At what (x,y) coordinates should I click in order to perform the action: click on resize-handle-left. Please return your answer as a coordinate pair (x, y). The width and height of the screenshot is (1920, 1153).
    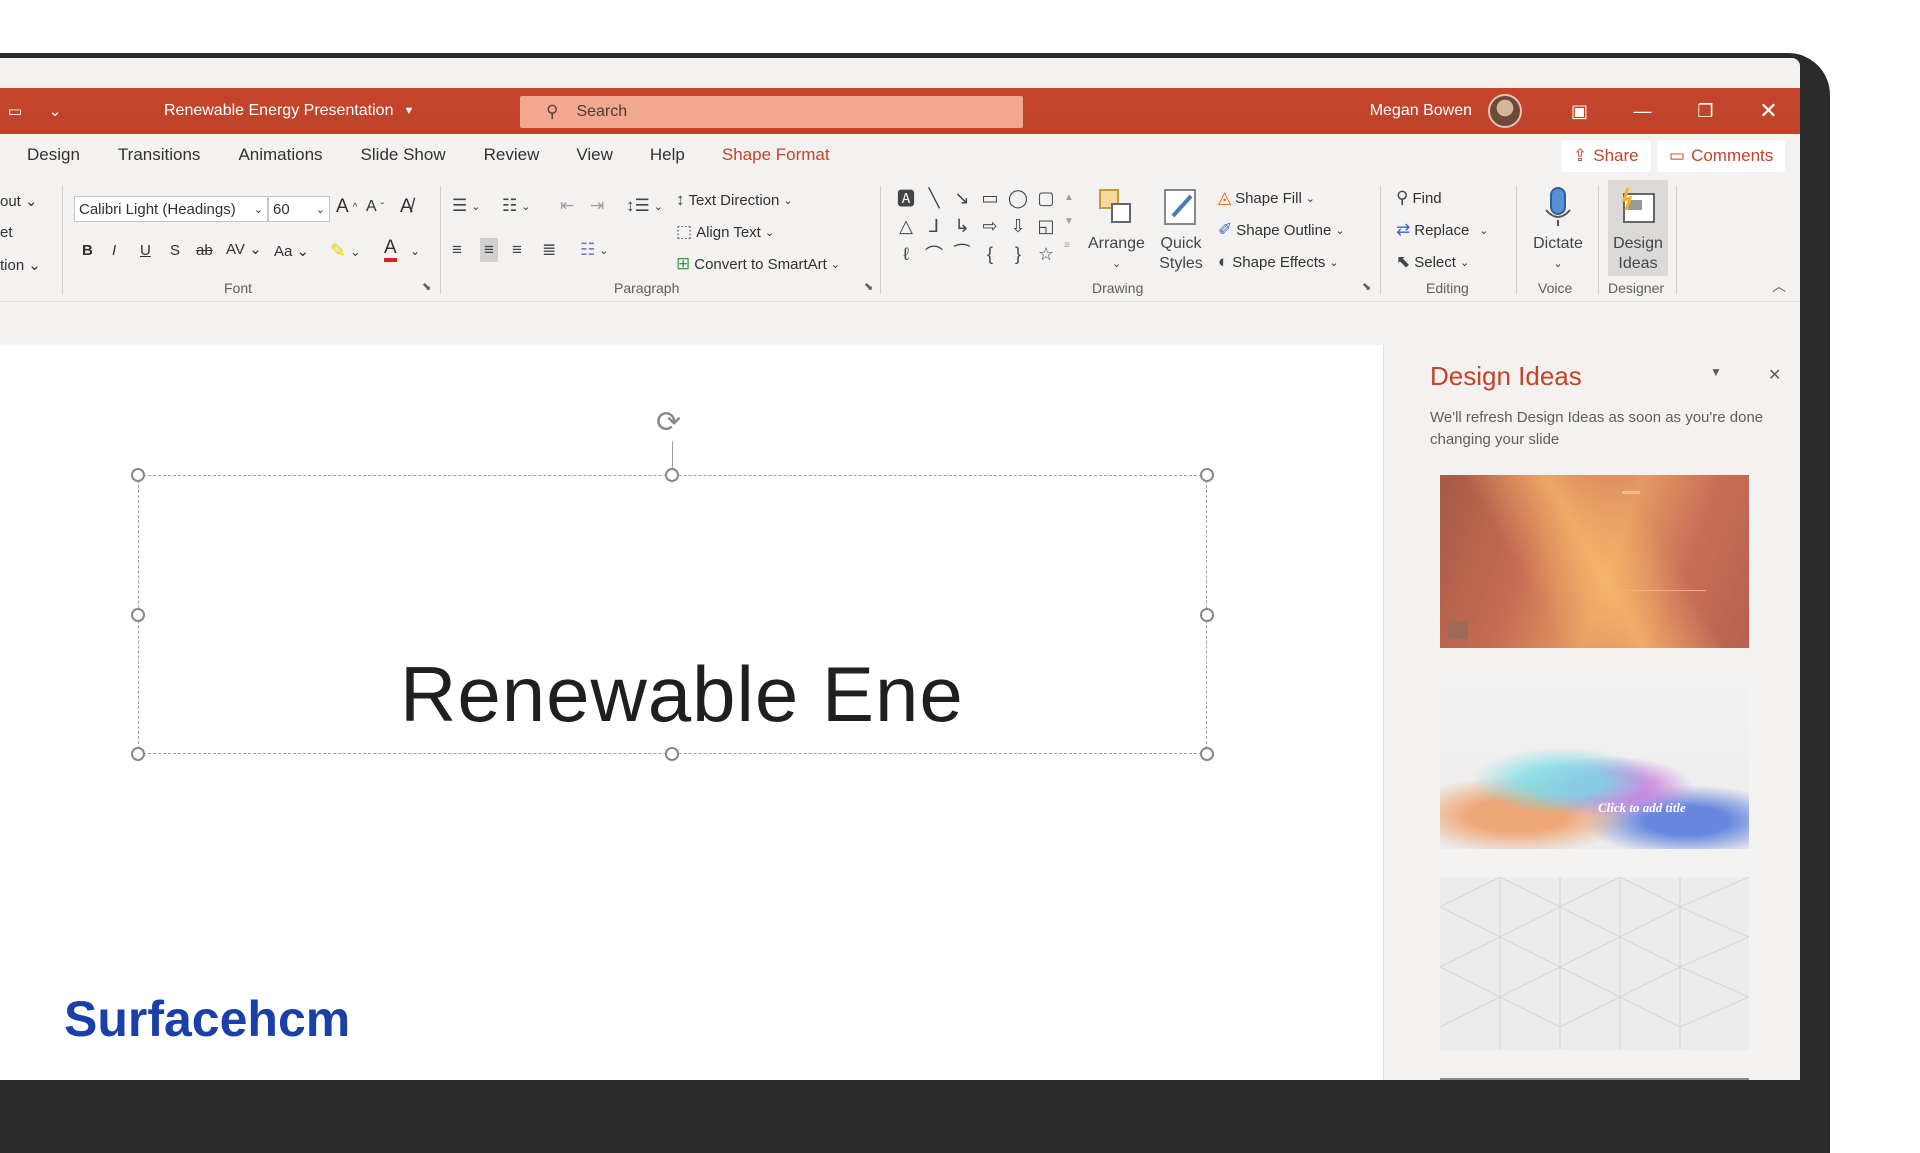
    Looking at the image, I should click on (138, 615).